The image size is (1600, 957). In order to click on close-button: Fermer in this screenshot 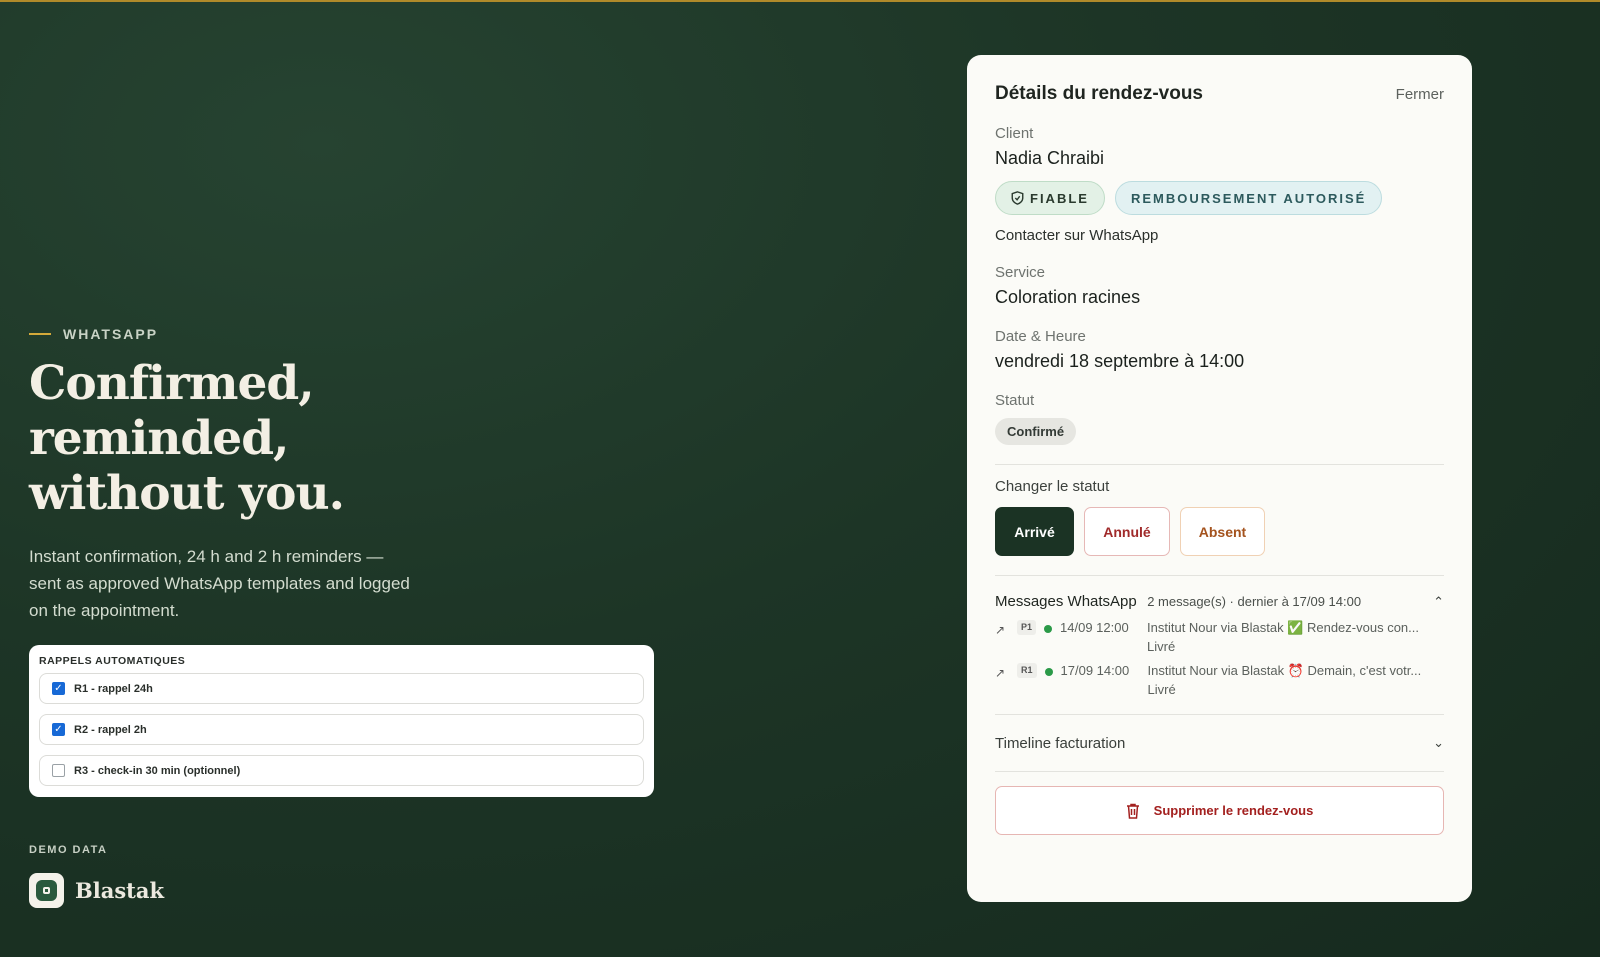, I will do `click(1420, 94)`.